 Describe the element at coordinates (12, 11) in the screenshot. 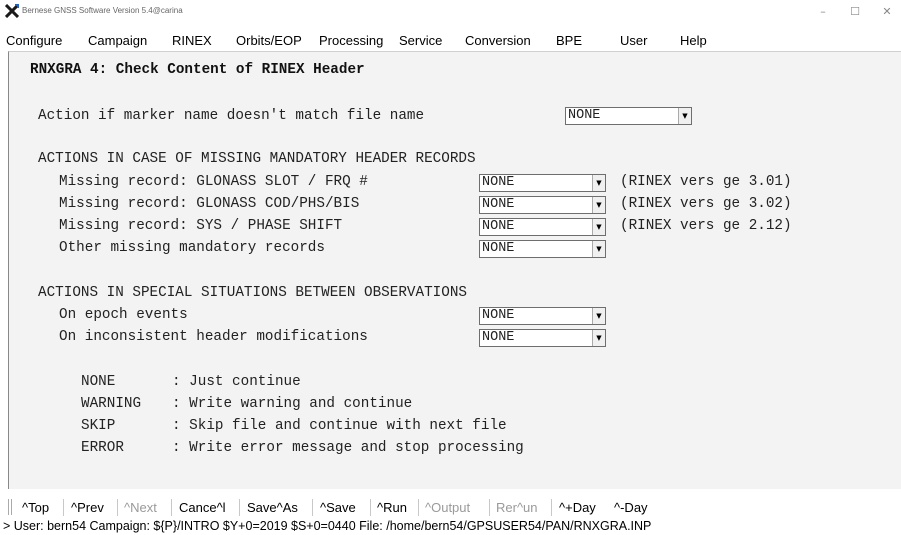

I see `bernese-logo-icon` at that location.